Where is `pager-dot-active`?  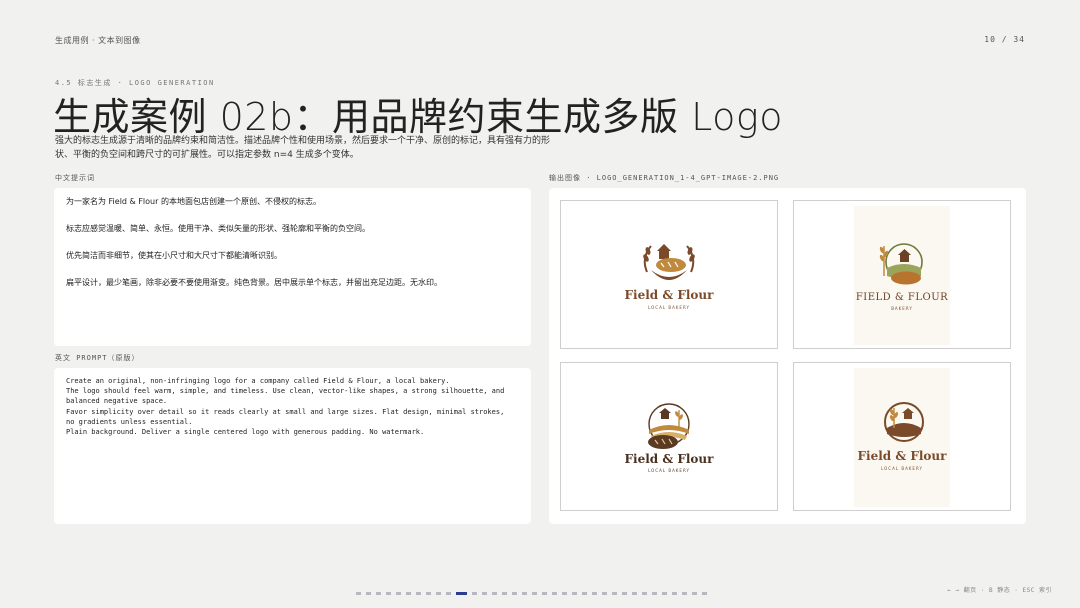
pager-dot-active is located at coordinates (461, 593).